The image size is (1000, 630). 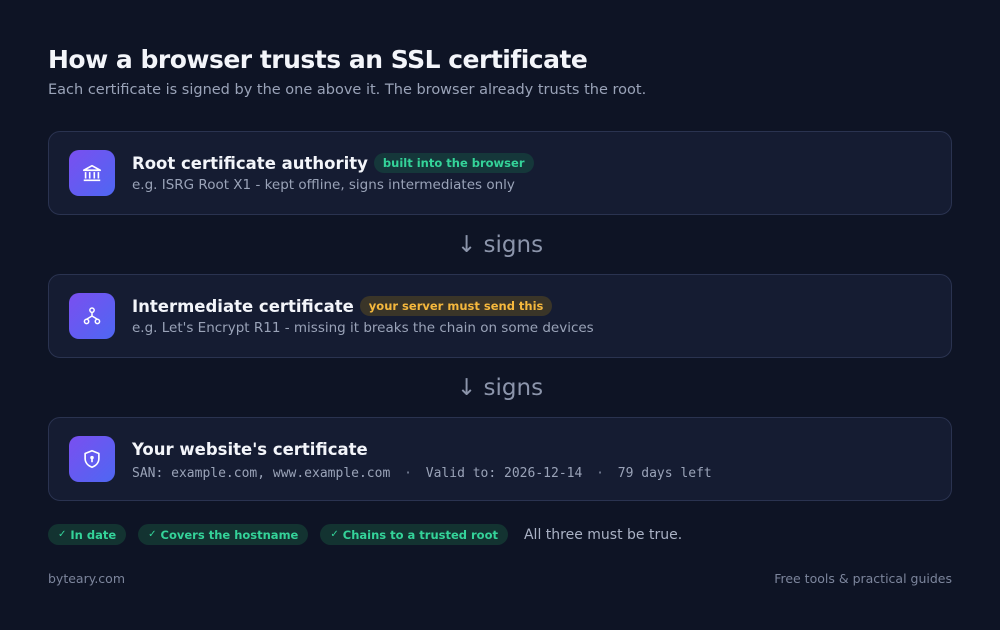 I want to click on website-valid-to: Valid to: 2026-12-14, so click(x=504, y=473).